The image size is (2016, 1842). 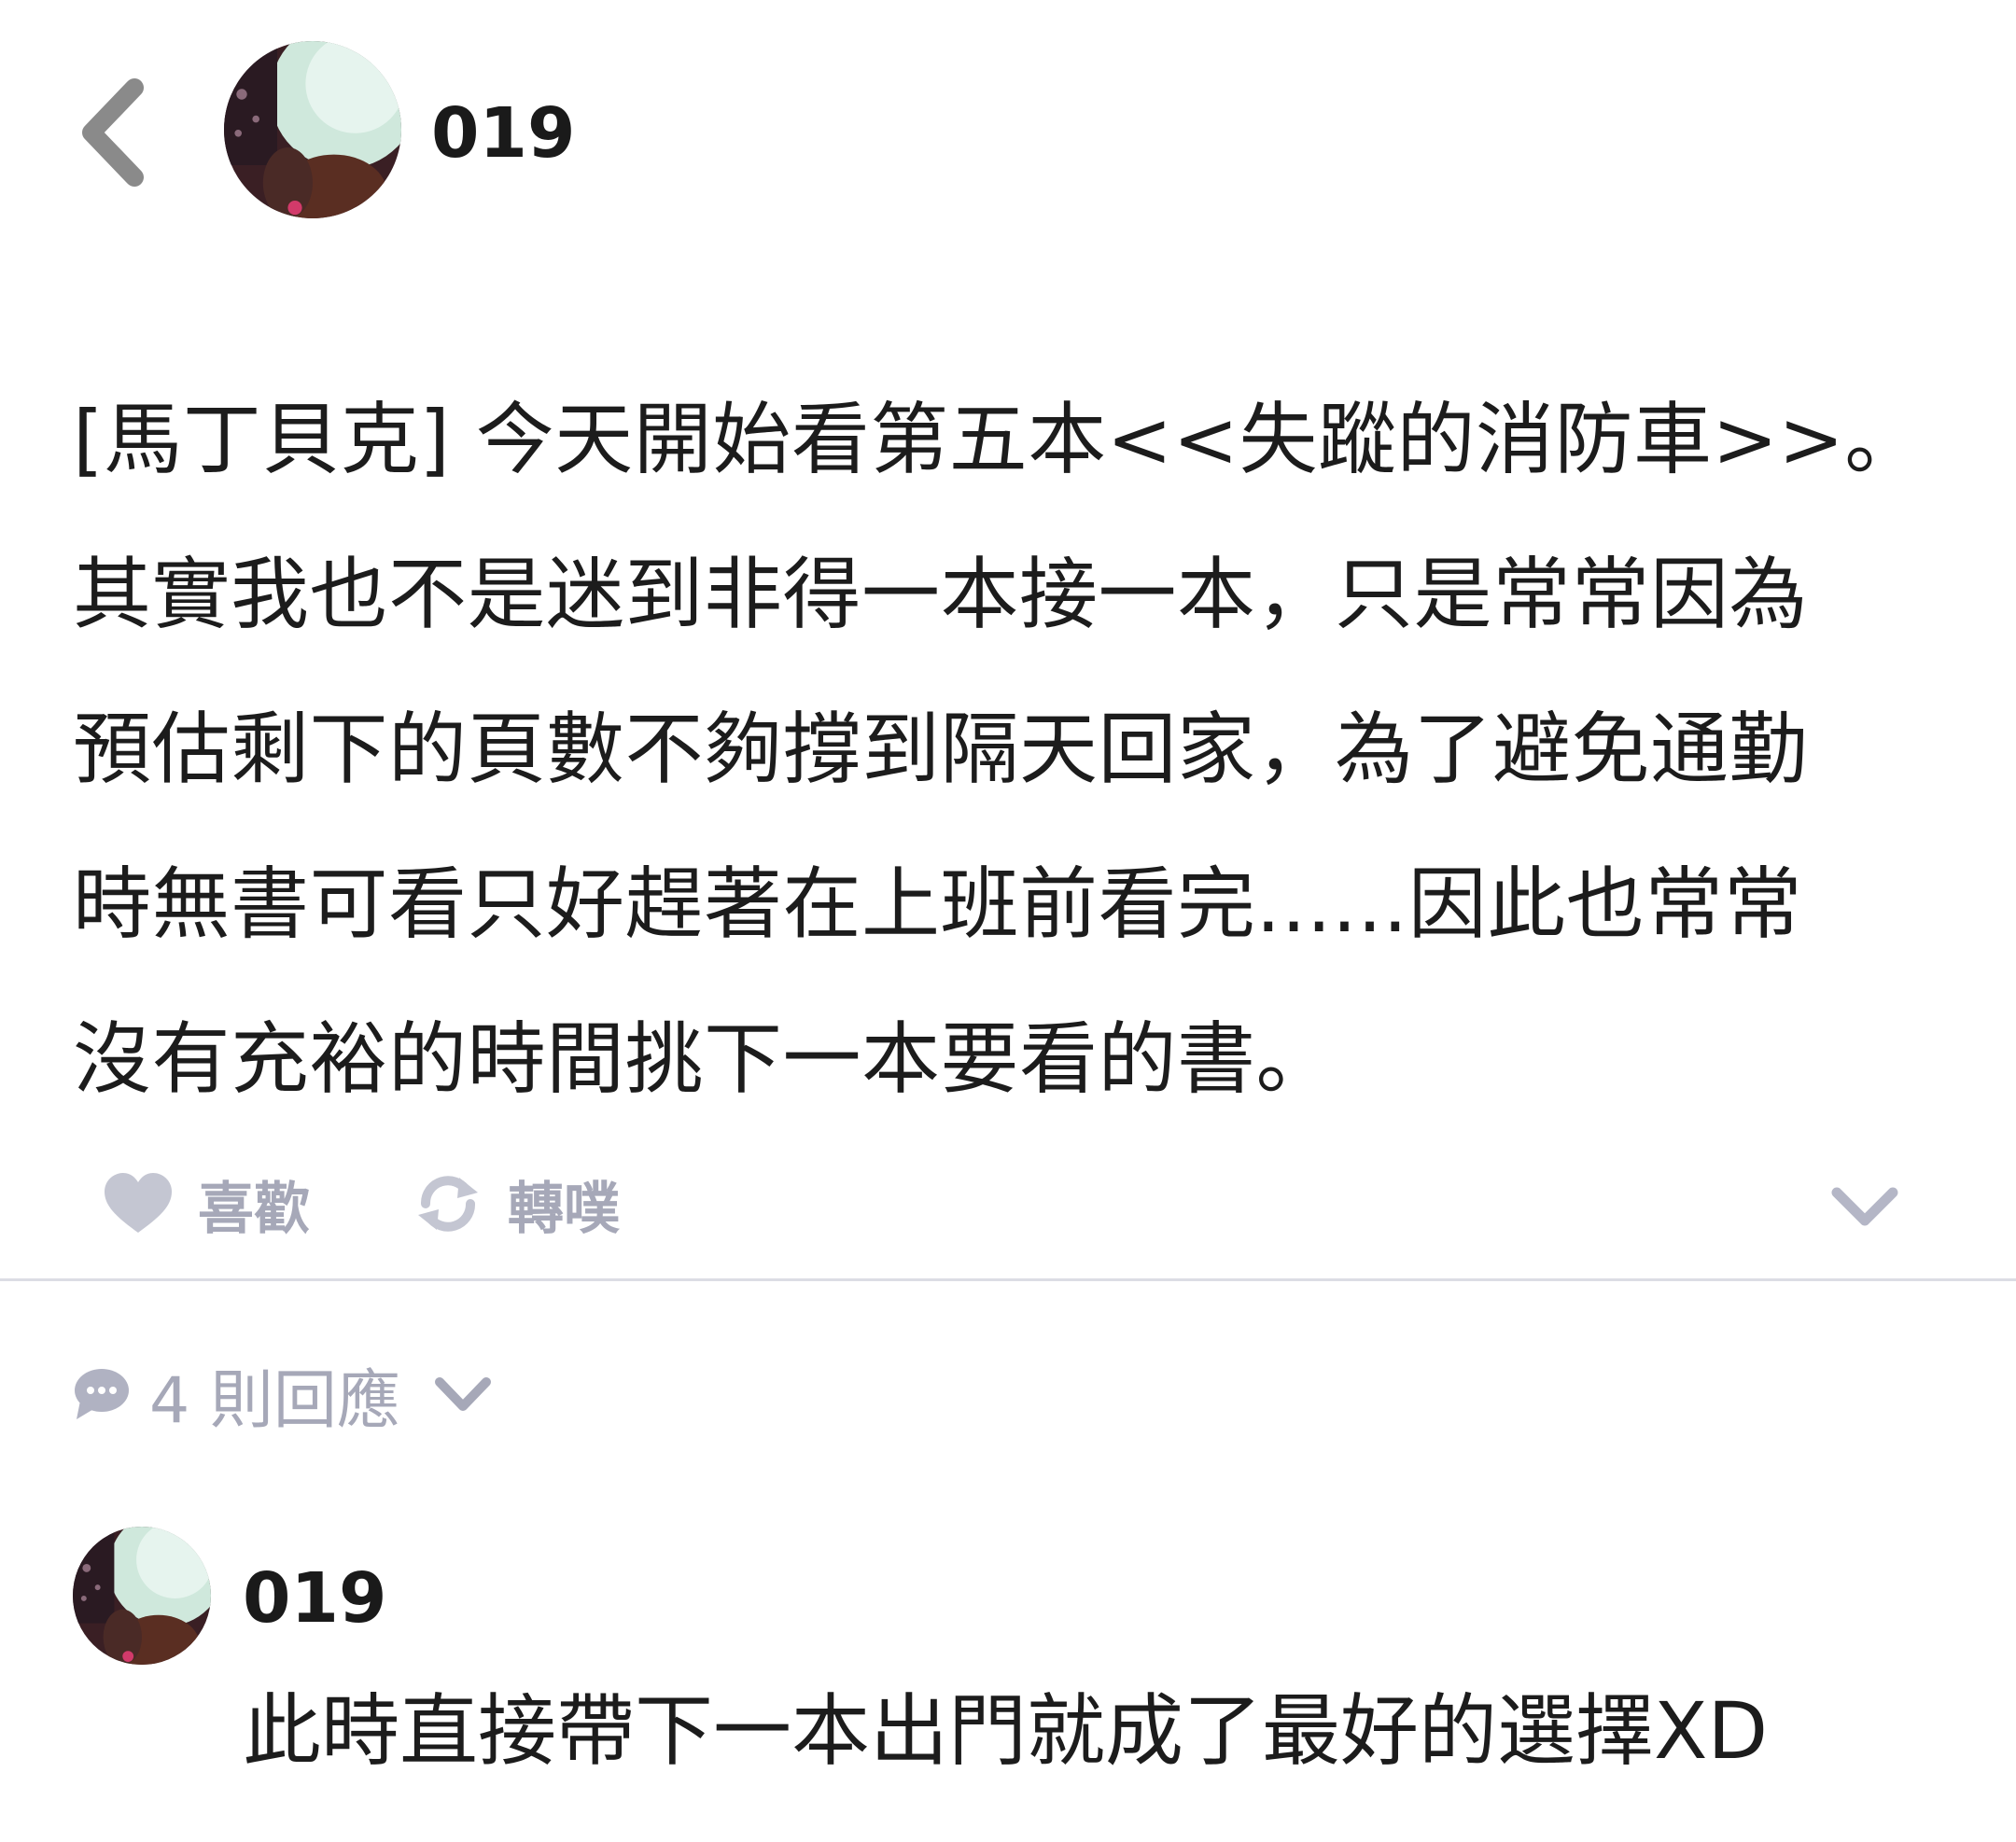 I want to click on back-icon, so click(x=113, y=132).